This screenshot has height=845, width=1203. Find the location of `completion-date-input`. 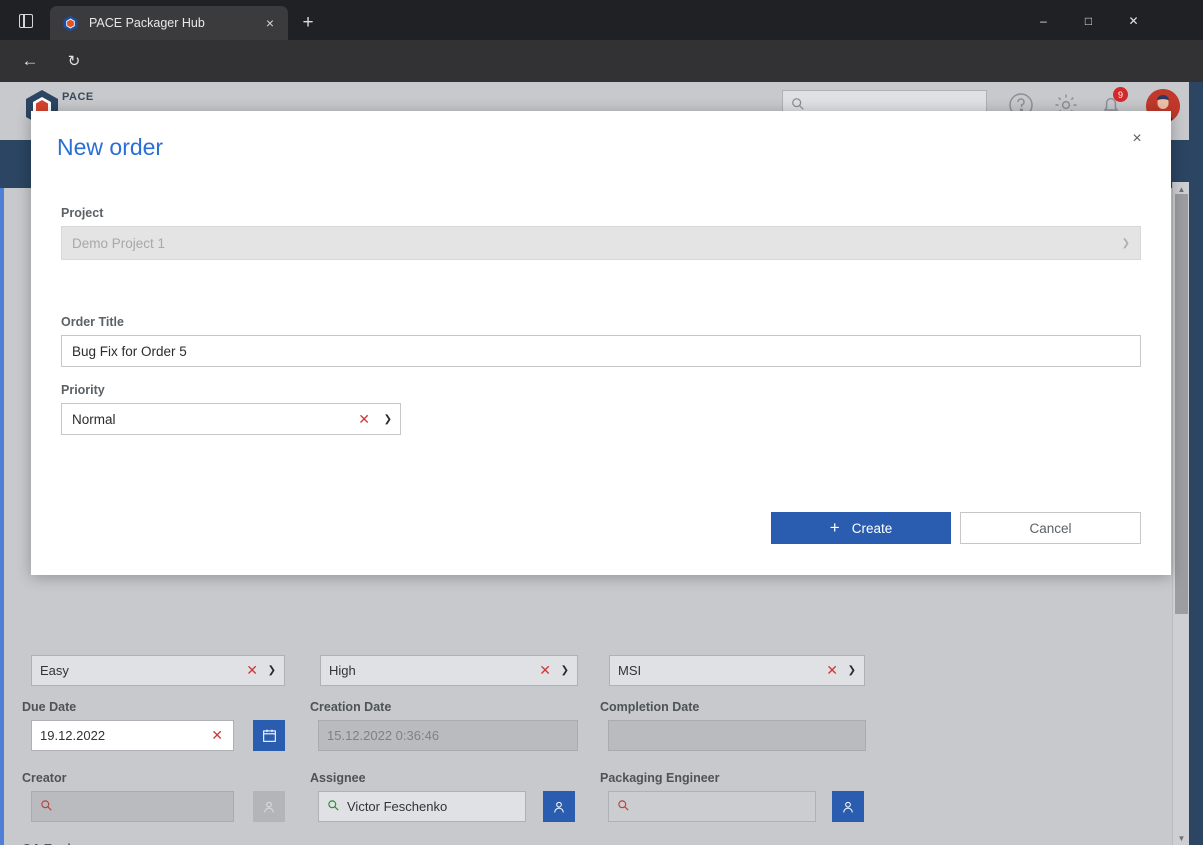

completion-date-input is located at coordinates (737, 735).